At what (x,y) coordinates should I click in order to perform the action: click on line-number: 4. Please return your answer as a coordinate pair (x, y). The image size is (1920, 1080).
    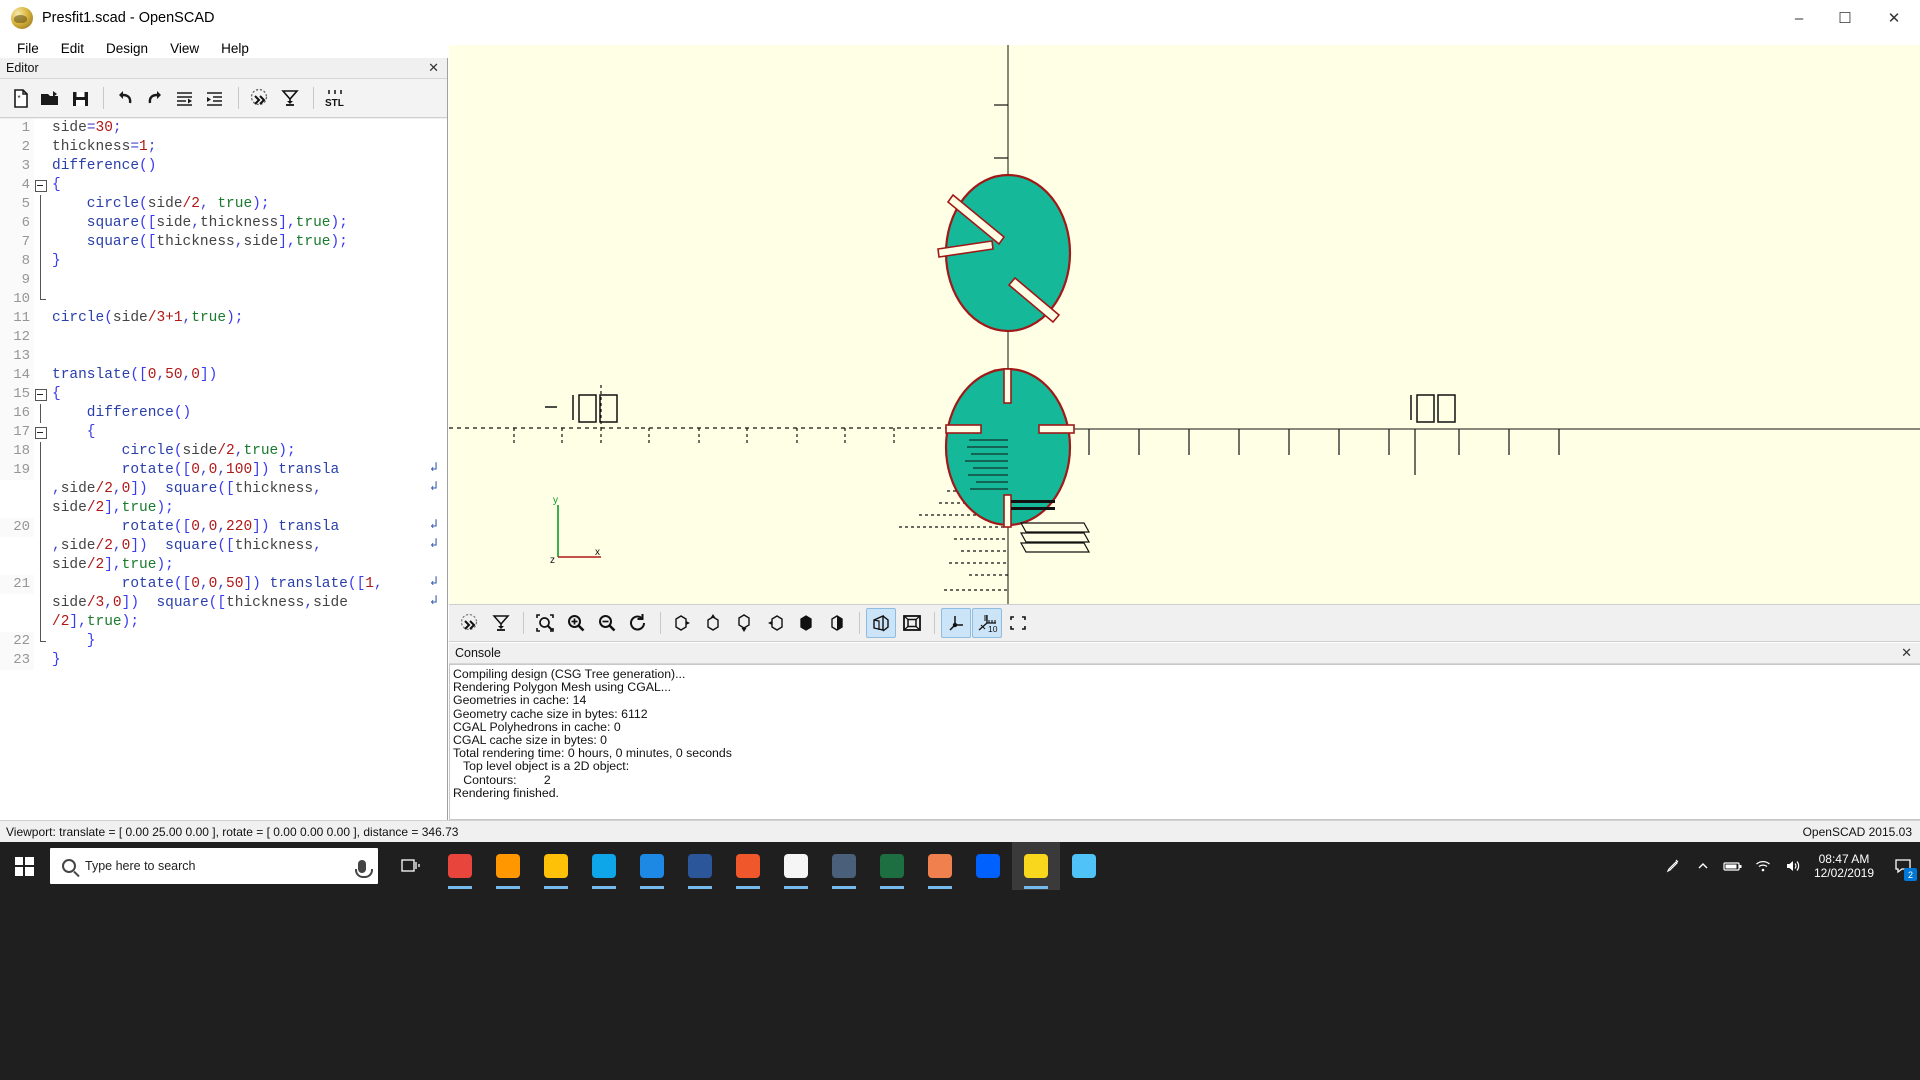
    Looking at the image, I should click on (17, 185).